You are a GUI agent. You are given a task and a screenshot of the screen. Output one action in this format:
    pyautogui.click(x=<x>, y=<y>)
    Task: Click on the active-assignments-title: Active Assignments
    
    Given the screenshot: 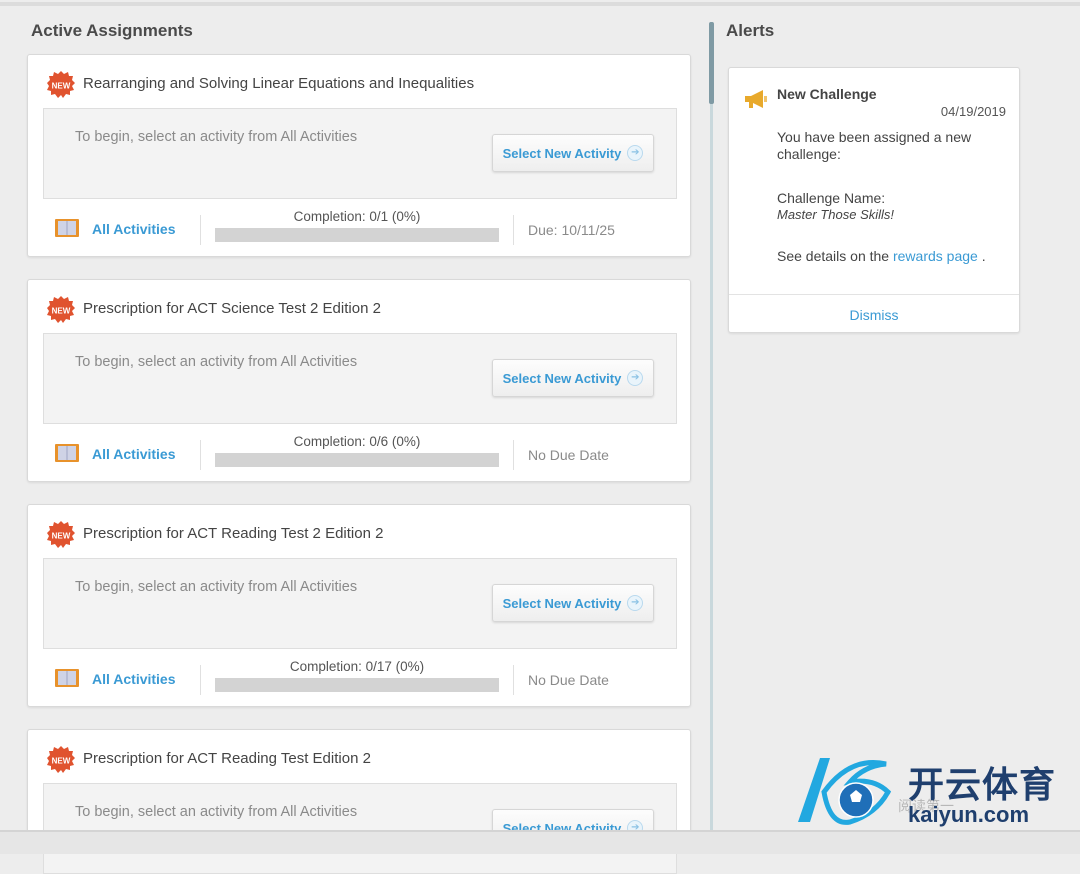 What is the action you would take?
    pyautogui.click(x=112, y=30)
    